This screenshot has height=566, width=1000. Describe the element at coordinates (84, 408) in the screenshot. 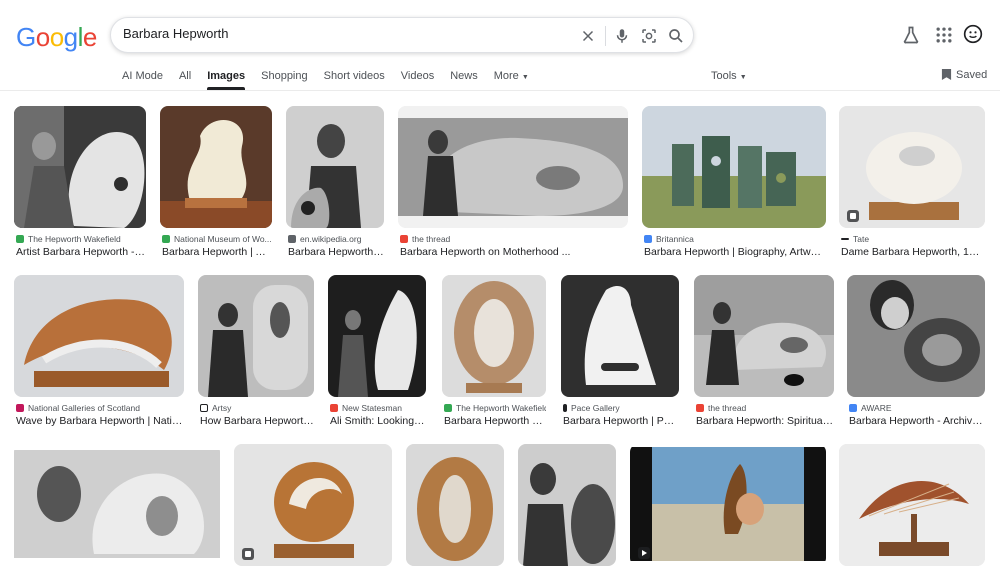

I see `result-source: National Galleries of Scotland` at that location.